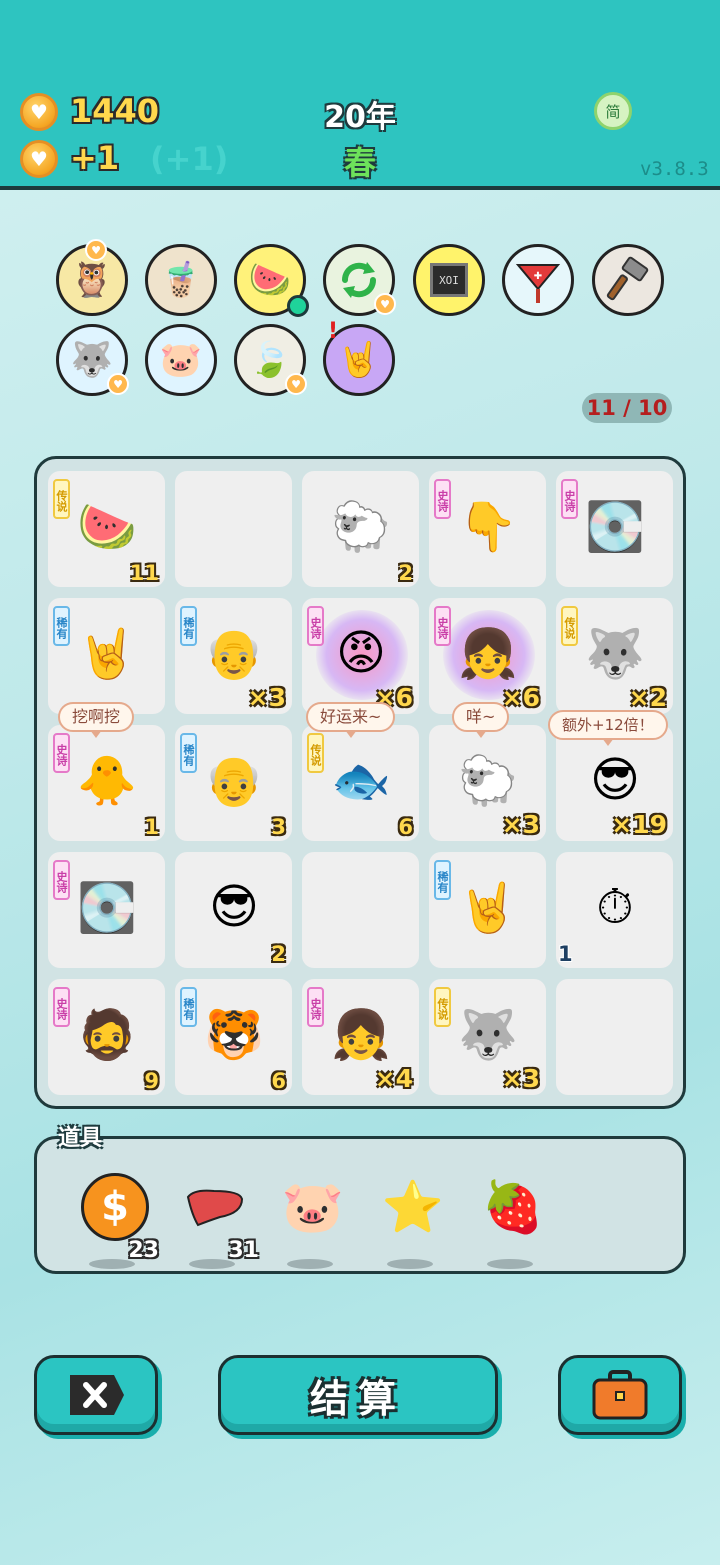 This screenshot has height=1565, width=720. I want to click on board-cell: 🧔 史诗 9, so click(106, 1037).